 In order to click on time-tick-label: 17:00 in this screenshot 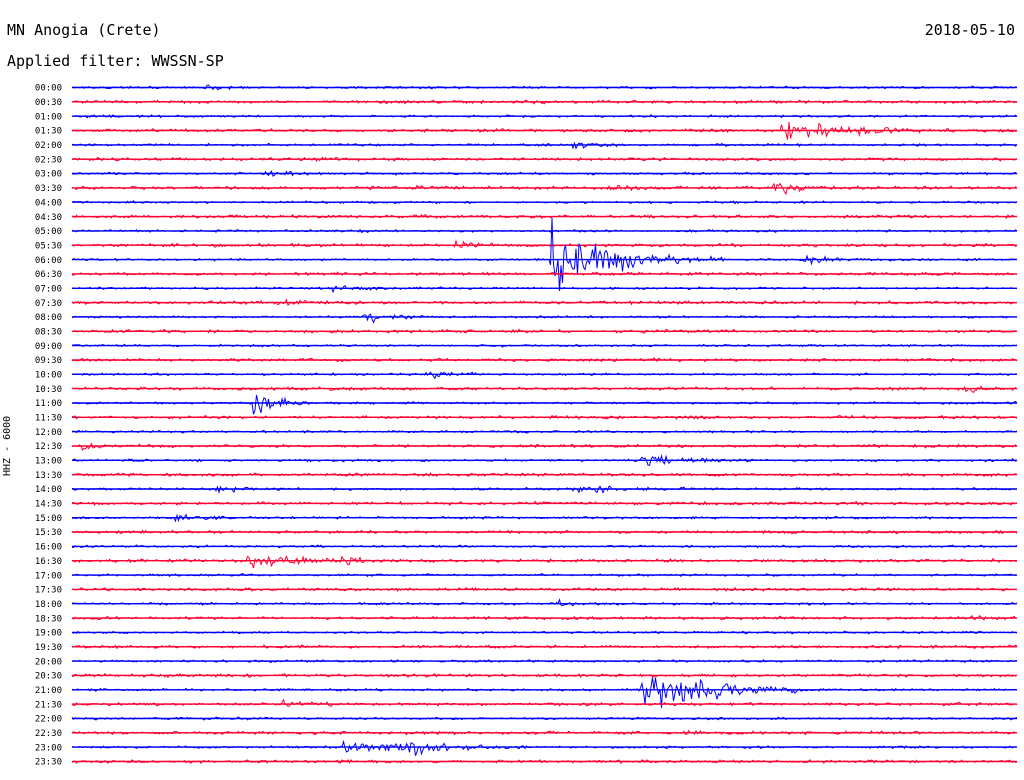, I will do `click(48, 576)`.